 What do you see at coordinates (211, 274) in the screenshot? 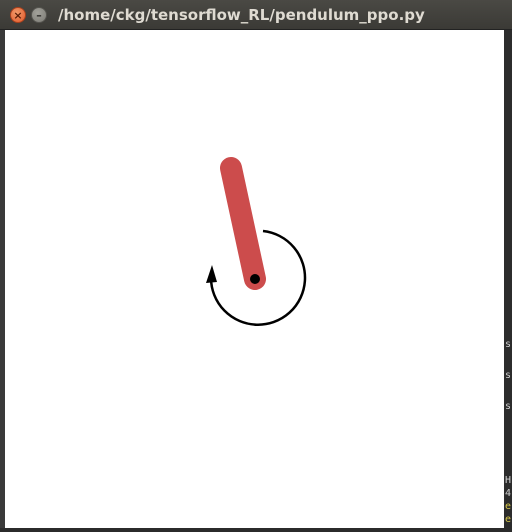
I see `torque-arrowhead-icon` at bounding box center [211, 274].